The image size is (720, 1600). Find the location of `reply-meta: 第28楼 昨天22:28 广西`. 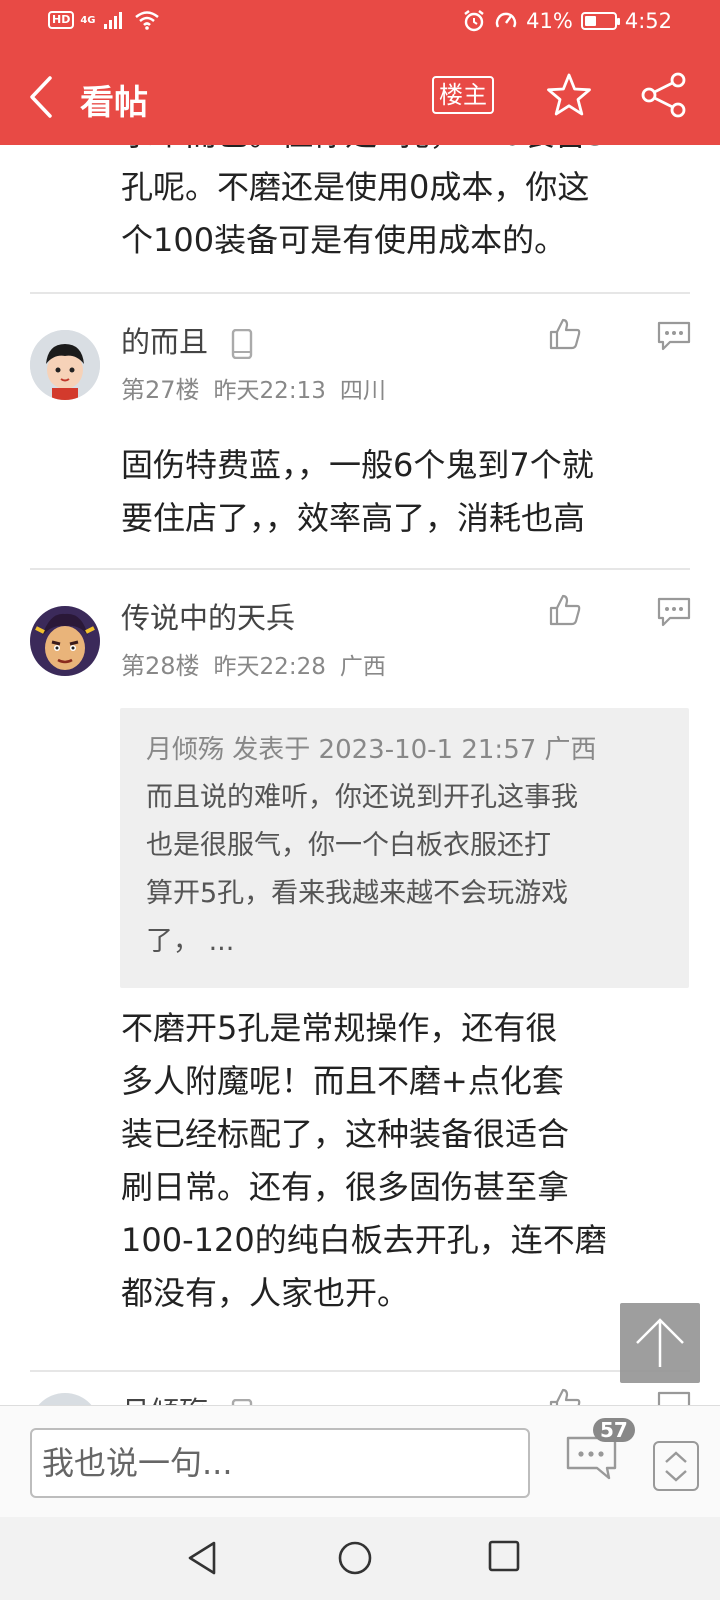

reply-meta: 第28楼 昨天22:28 广西 is located at coordinates (253, 663).